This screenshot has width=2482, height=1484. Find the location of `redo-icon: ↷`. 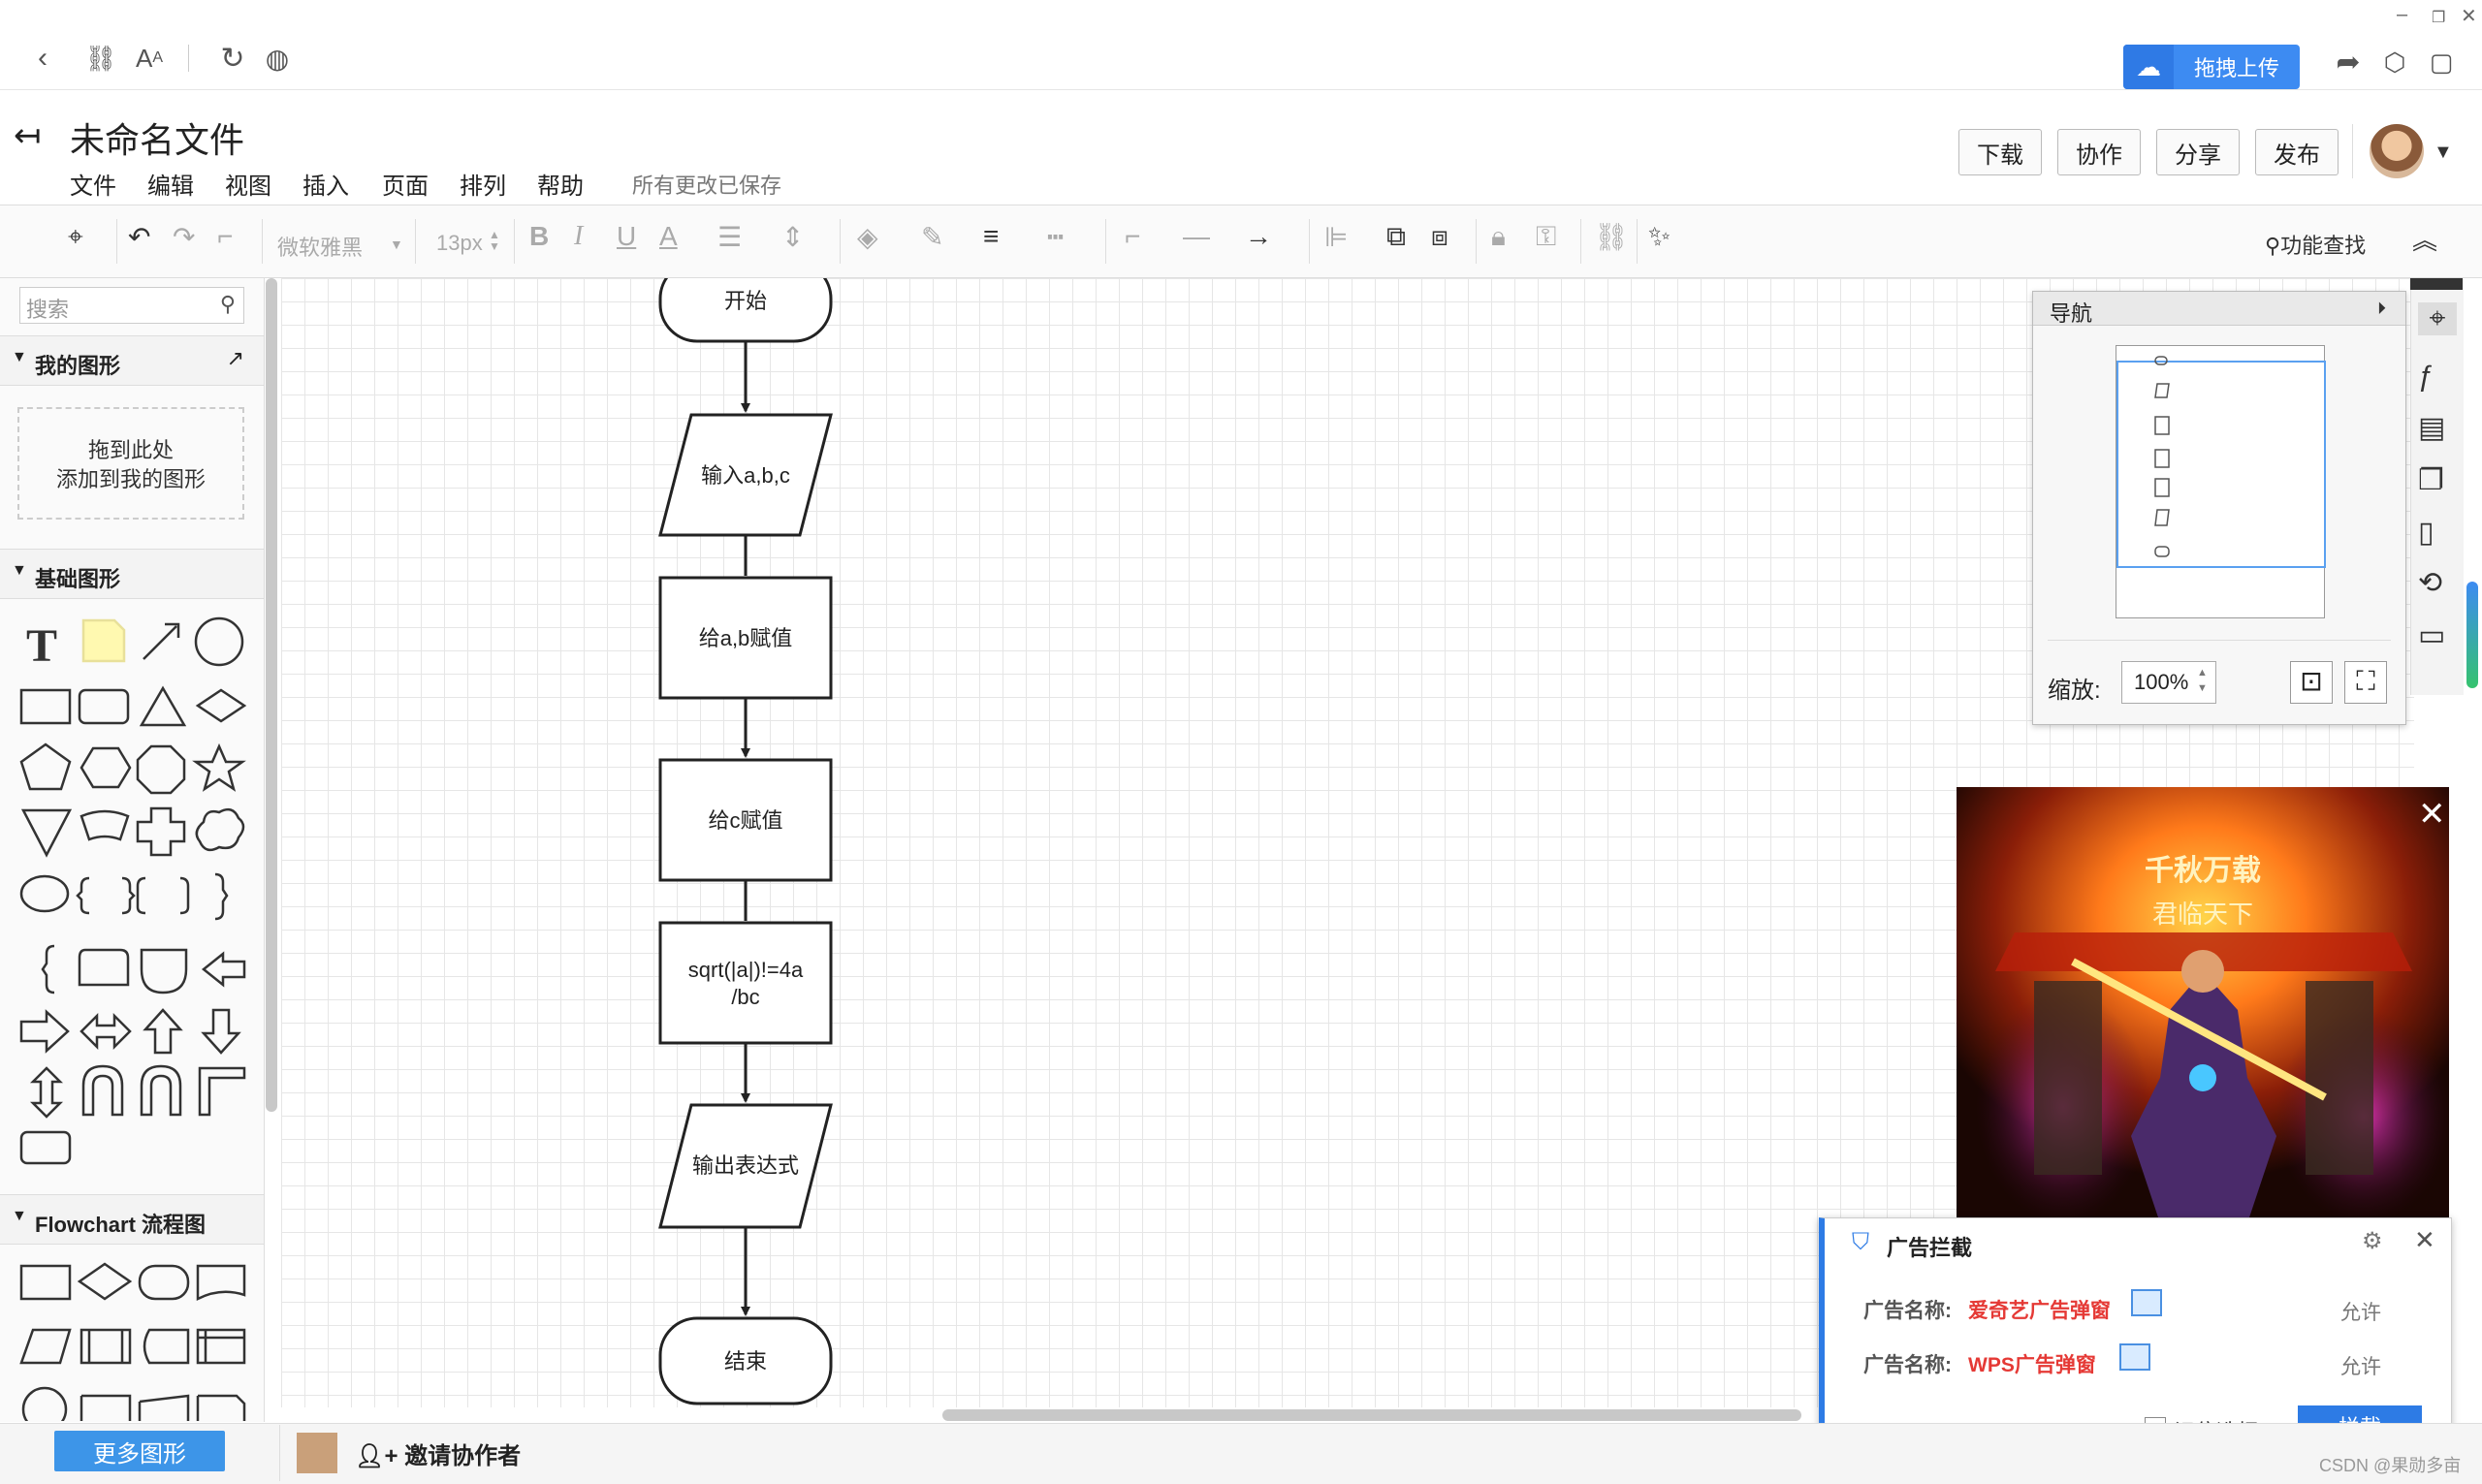

redo-icon: ↷ is located at coordinates (184, 237).